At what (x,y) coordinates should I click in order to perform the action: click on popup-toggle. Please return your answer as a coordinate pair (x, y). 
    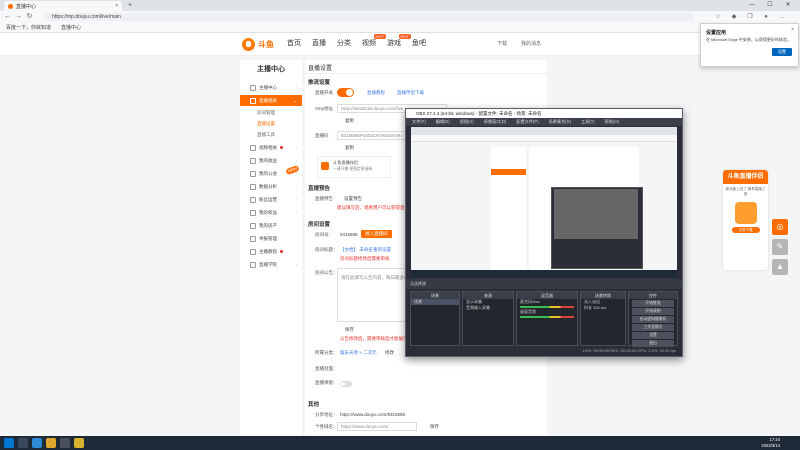
    Looking at the image, I should click on (346, 384).